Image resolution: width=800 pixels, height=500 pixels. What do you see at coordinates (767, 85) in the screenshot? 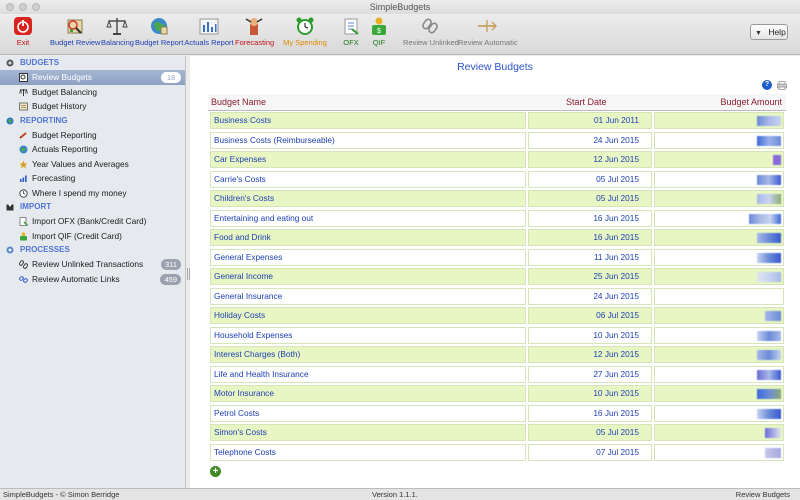
I see `help-icon: ?` at bounding box center [767, 85].